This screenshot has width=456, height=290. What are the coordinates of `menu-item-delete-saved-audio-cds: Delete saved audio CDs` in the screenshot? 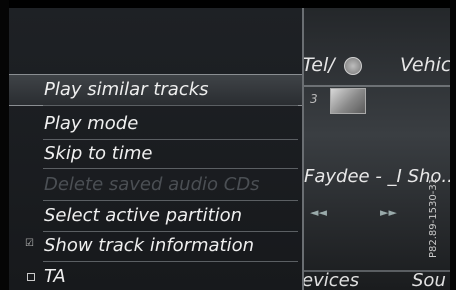 It's located at (152, 184).